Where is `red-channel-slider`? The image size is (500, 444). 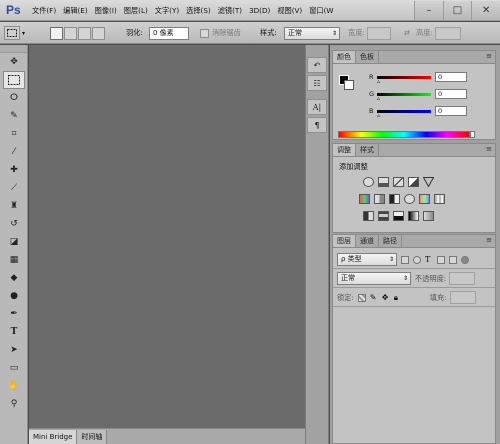 red-channel-slider is located at coordinates (404, 77).